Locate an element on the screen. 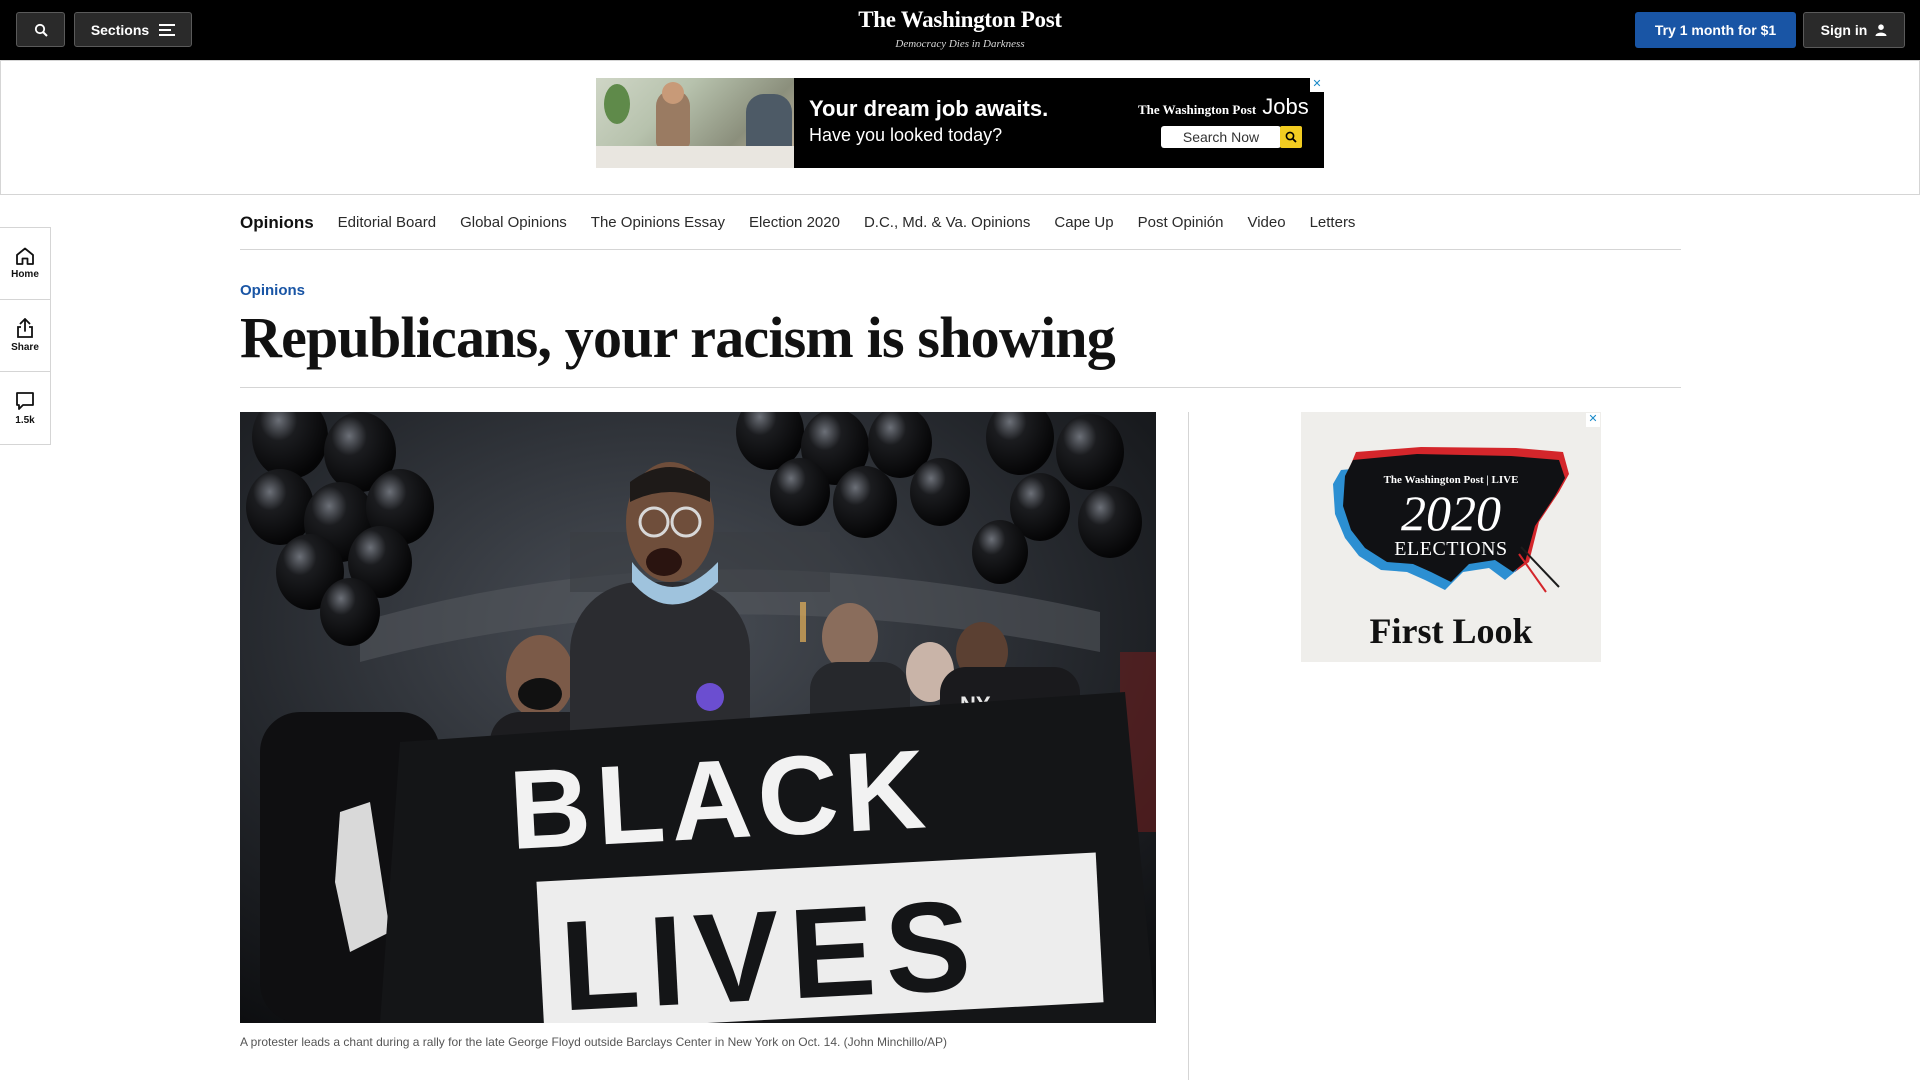 The width and height of the screenshot is (1920, 1080). subnav-item-global-opinions: Global Opinions is located at coordinates (513, 222).